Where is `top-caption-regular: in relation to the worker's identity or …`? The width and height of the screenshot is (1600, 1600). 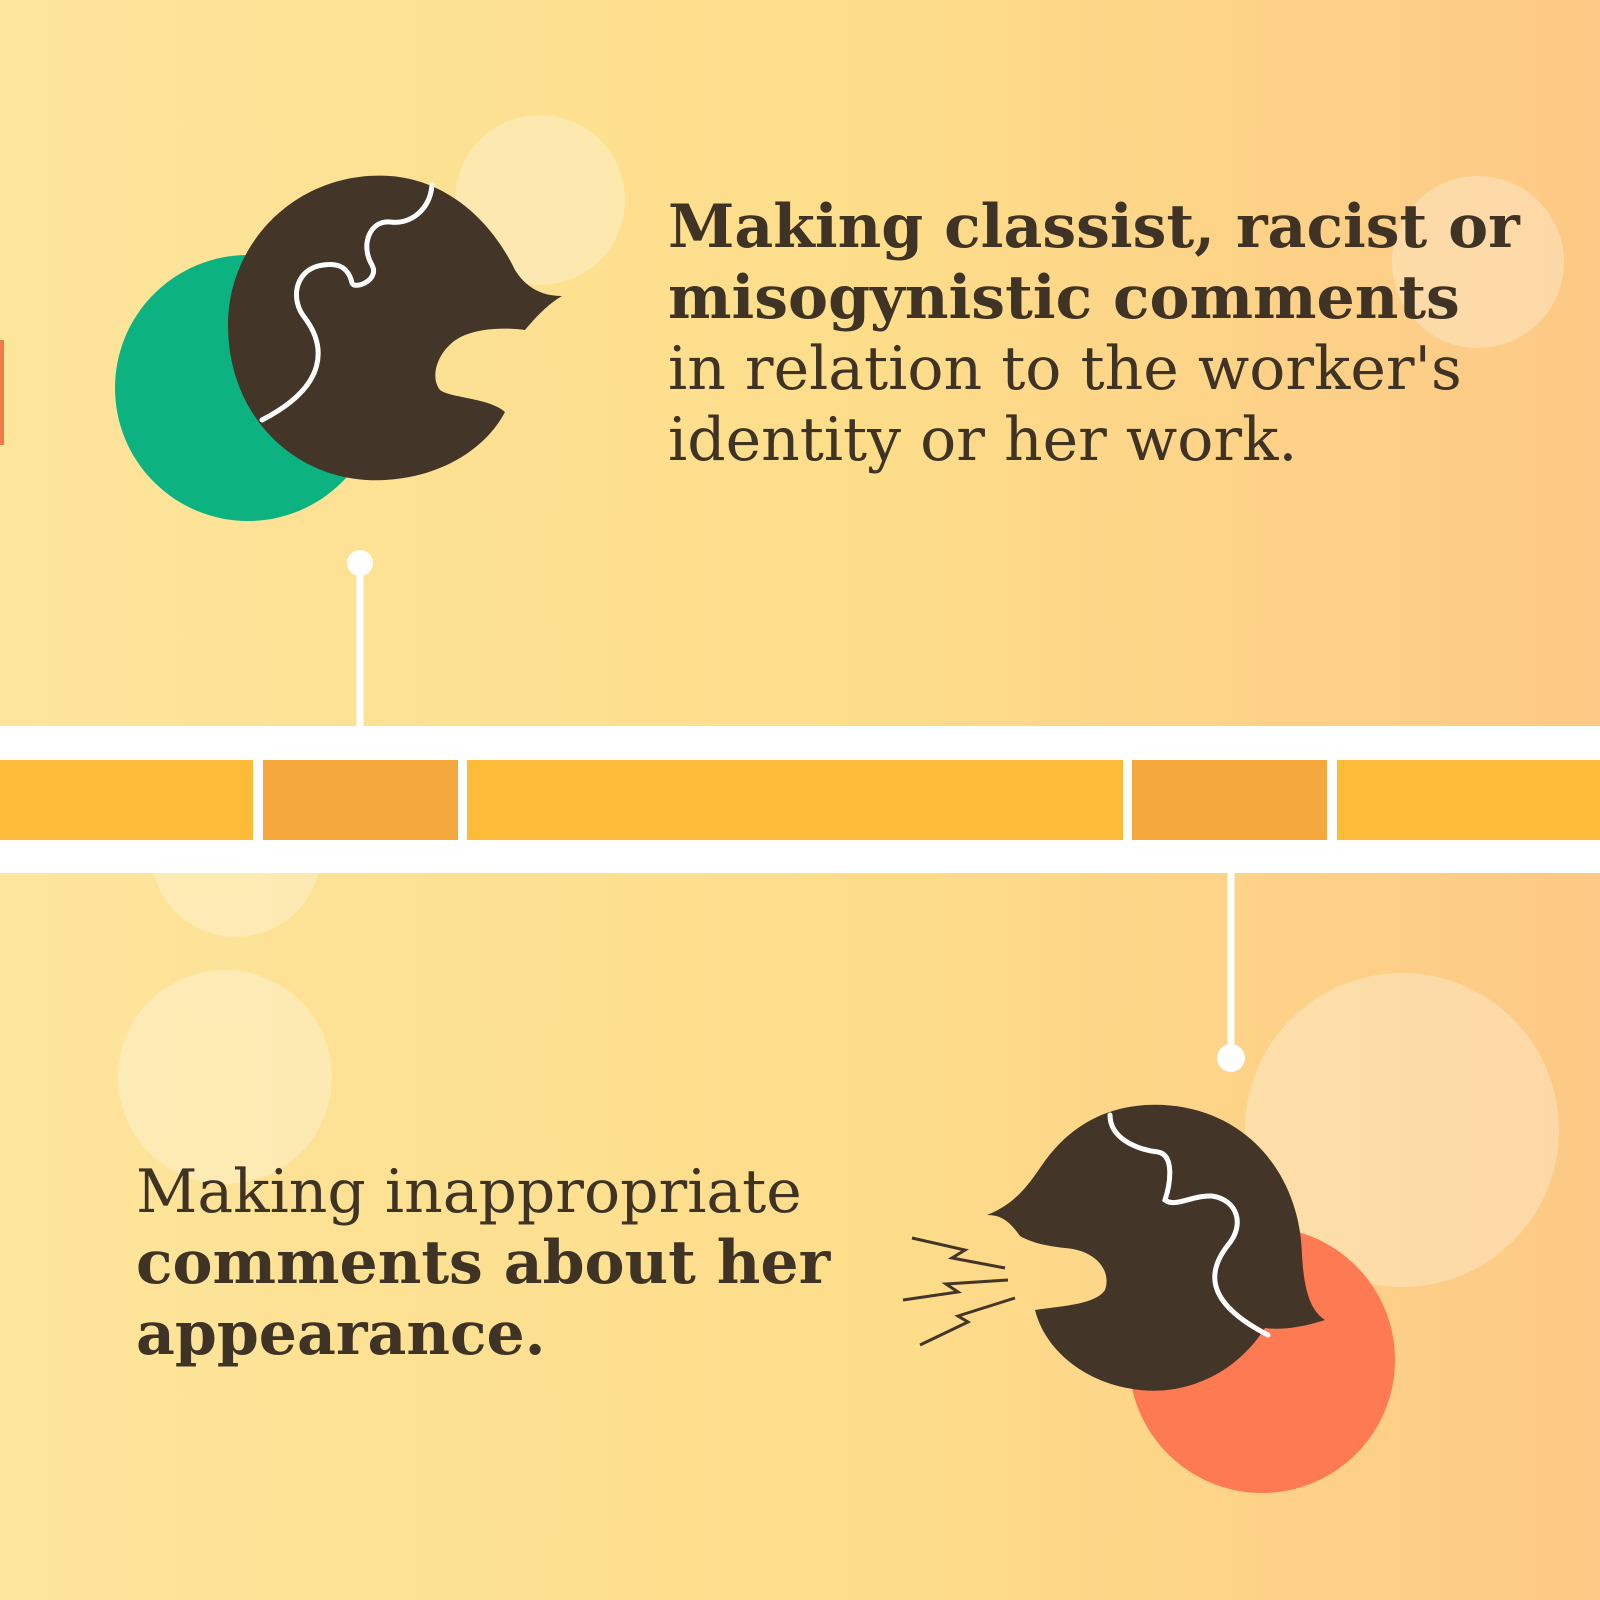
top-caption-regular: in relation to the worker's identity or … is located at coordinates (1065, 404).